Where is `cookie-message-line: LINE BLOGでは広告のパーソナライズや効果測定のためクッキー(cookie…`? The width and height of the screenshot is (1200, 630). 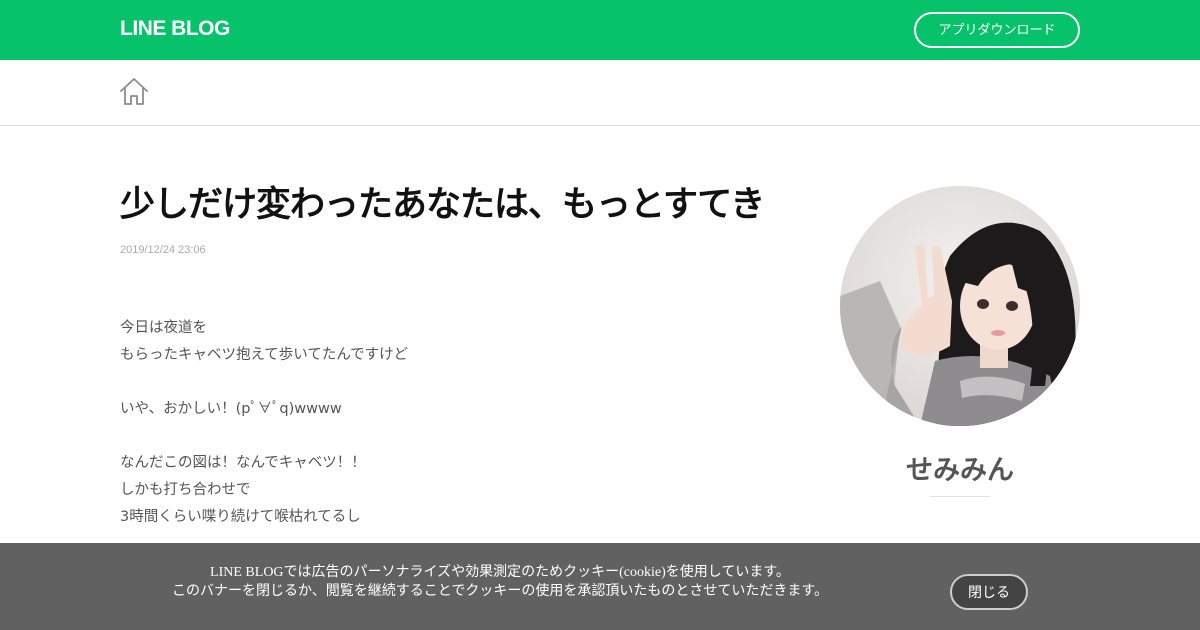 cookie-message-line: LINE BLOGでは広告のパーソナライズや効果測定のためクッキー(cookie… is located at coordinates (500, 572).